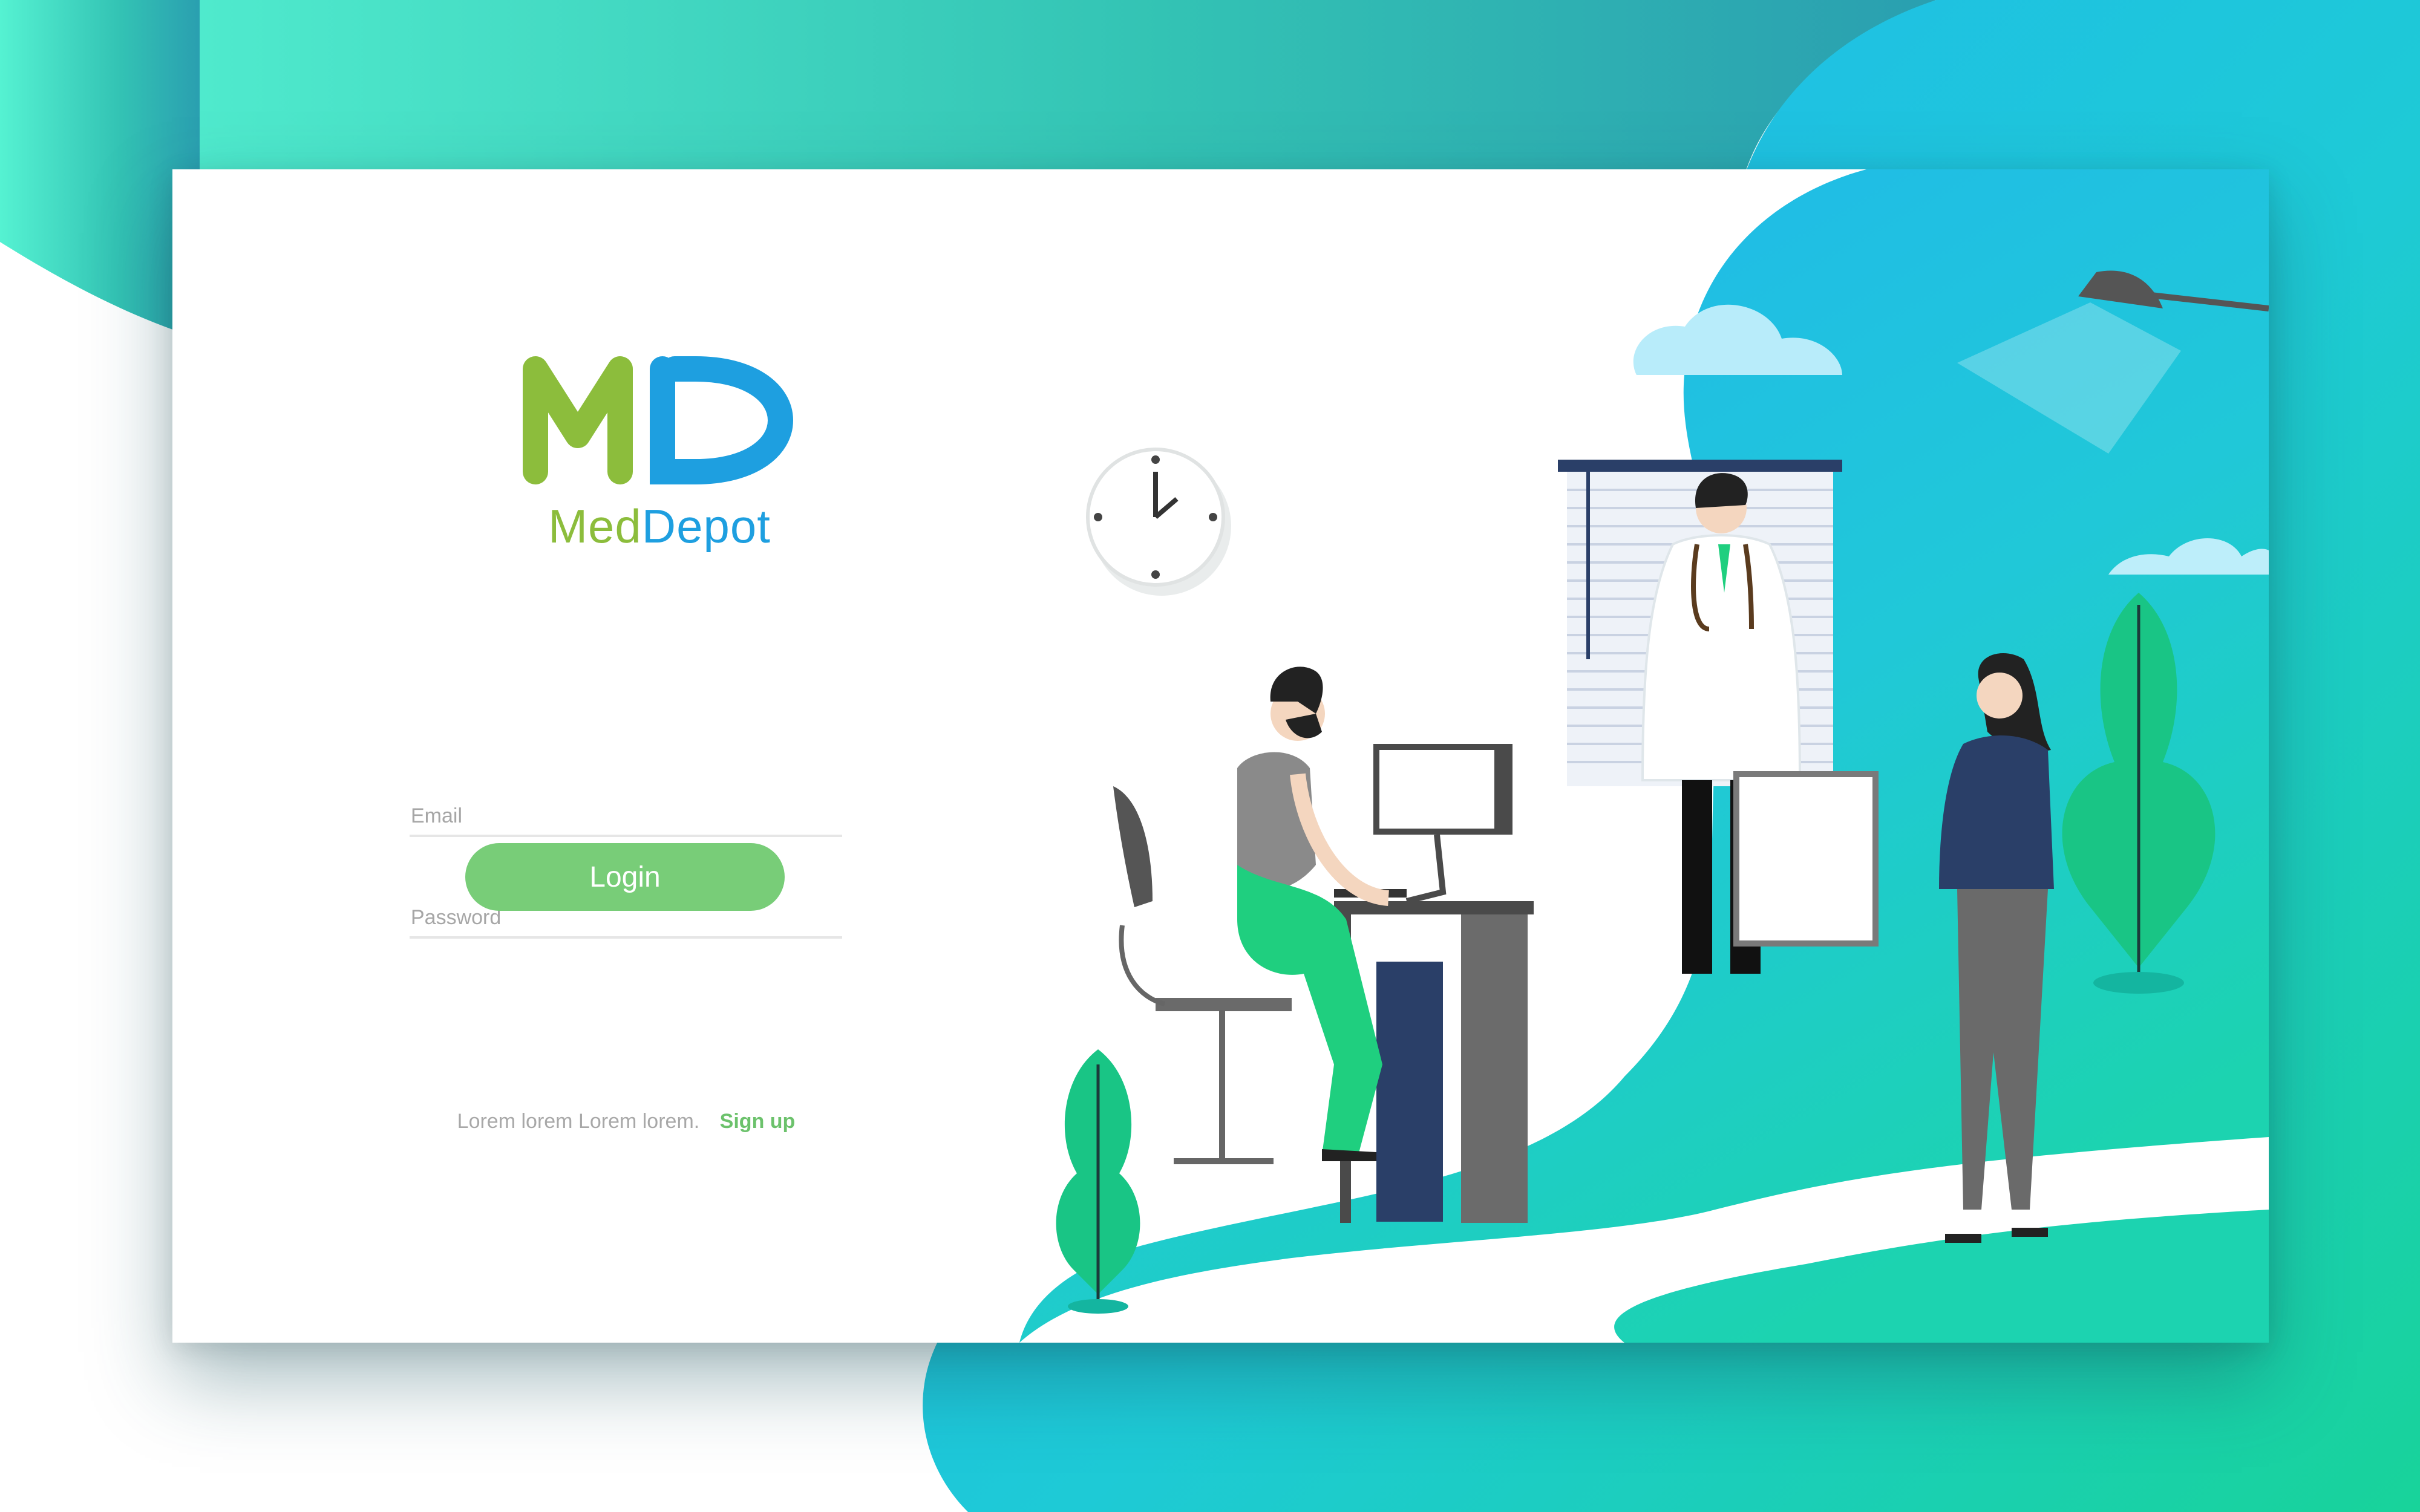  Describe the element at coordinates (706, 526) in the screenshot. I see `brand-name-part2: Depot` at that location.